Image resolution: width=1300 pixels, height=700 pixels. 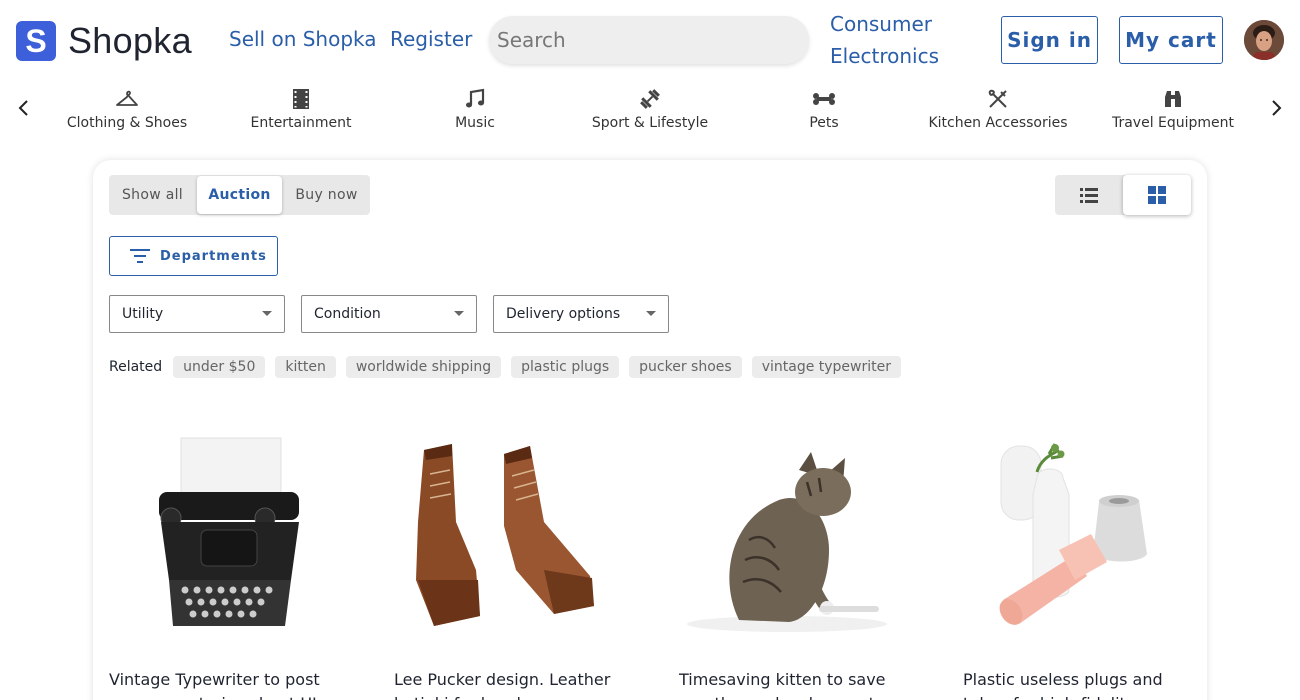 What do you see at coordinates (1173, 123) in the screenshot?
I see `category-label: Travel Equipment` at bounding box center [1173, 123].